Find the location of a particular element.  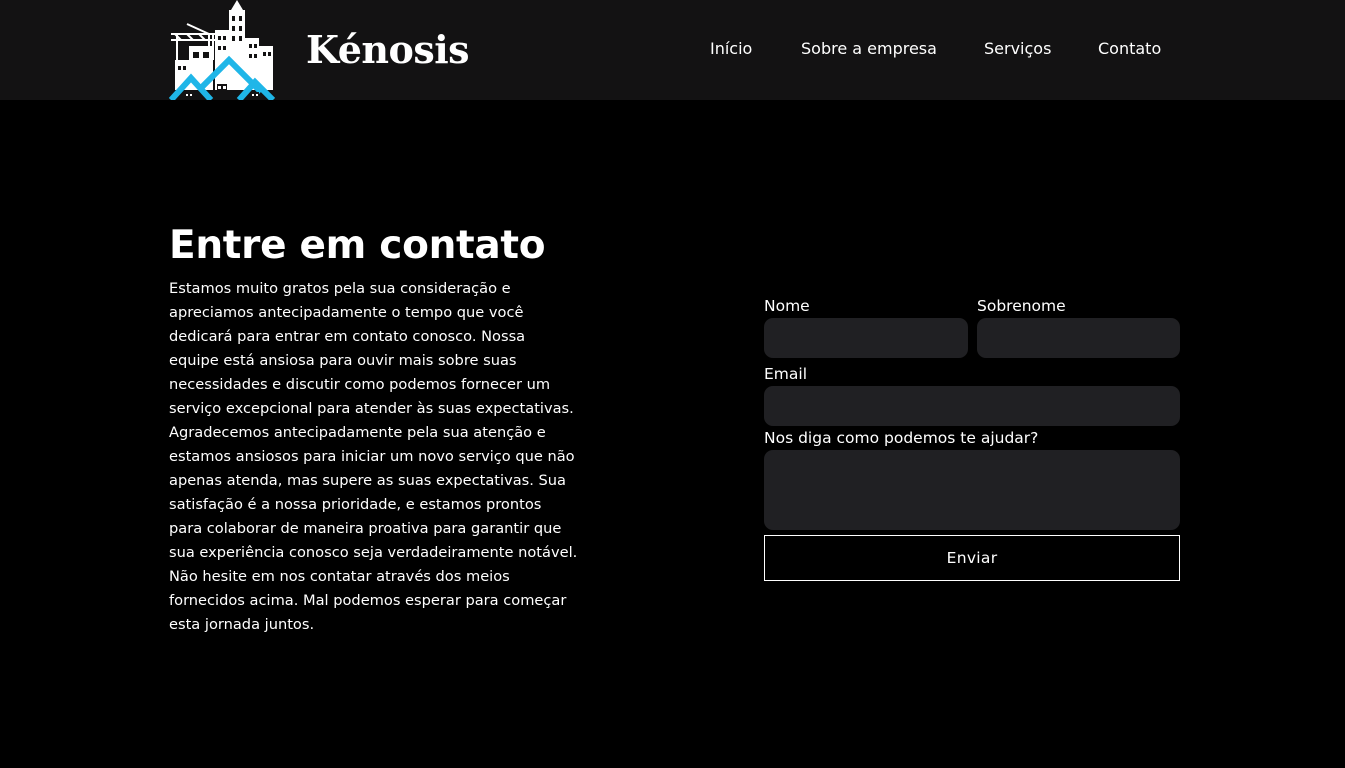

nav-link-contato: Contato is located at coordinates (1129, 49).